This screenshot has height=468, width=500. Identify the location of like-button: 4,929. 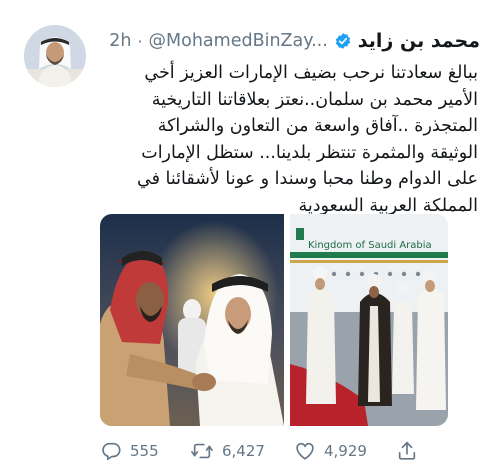
(330, 451).